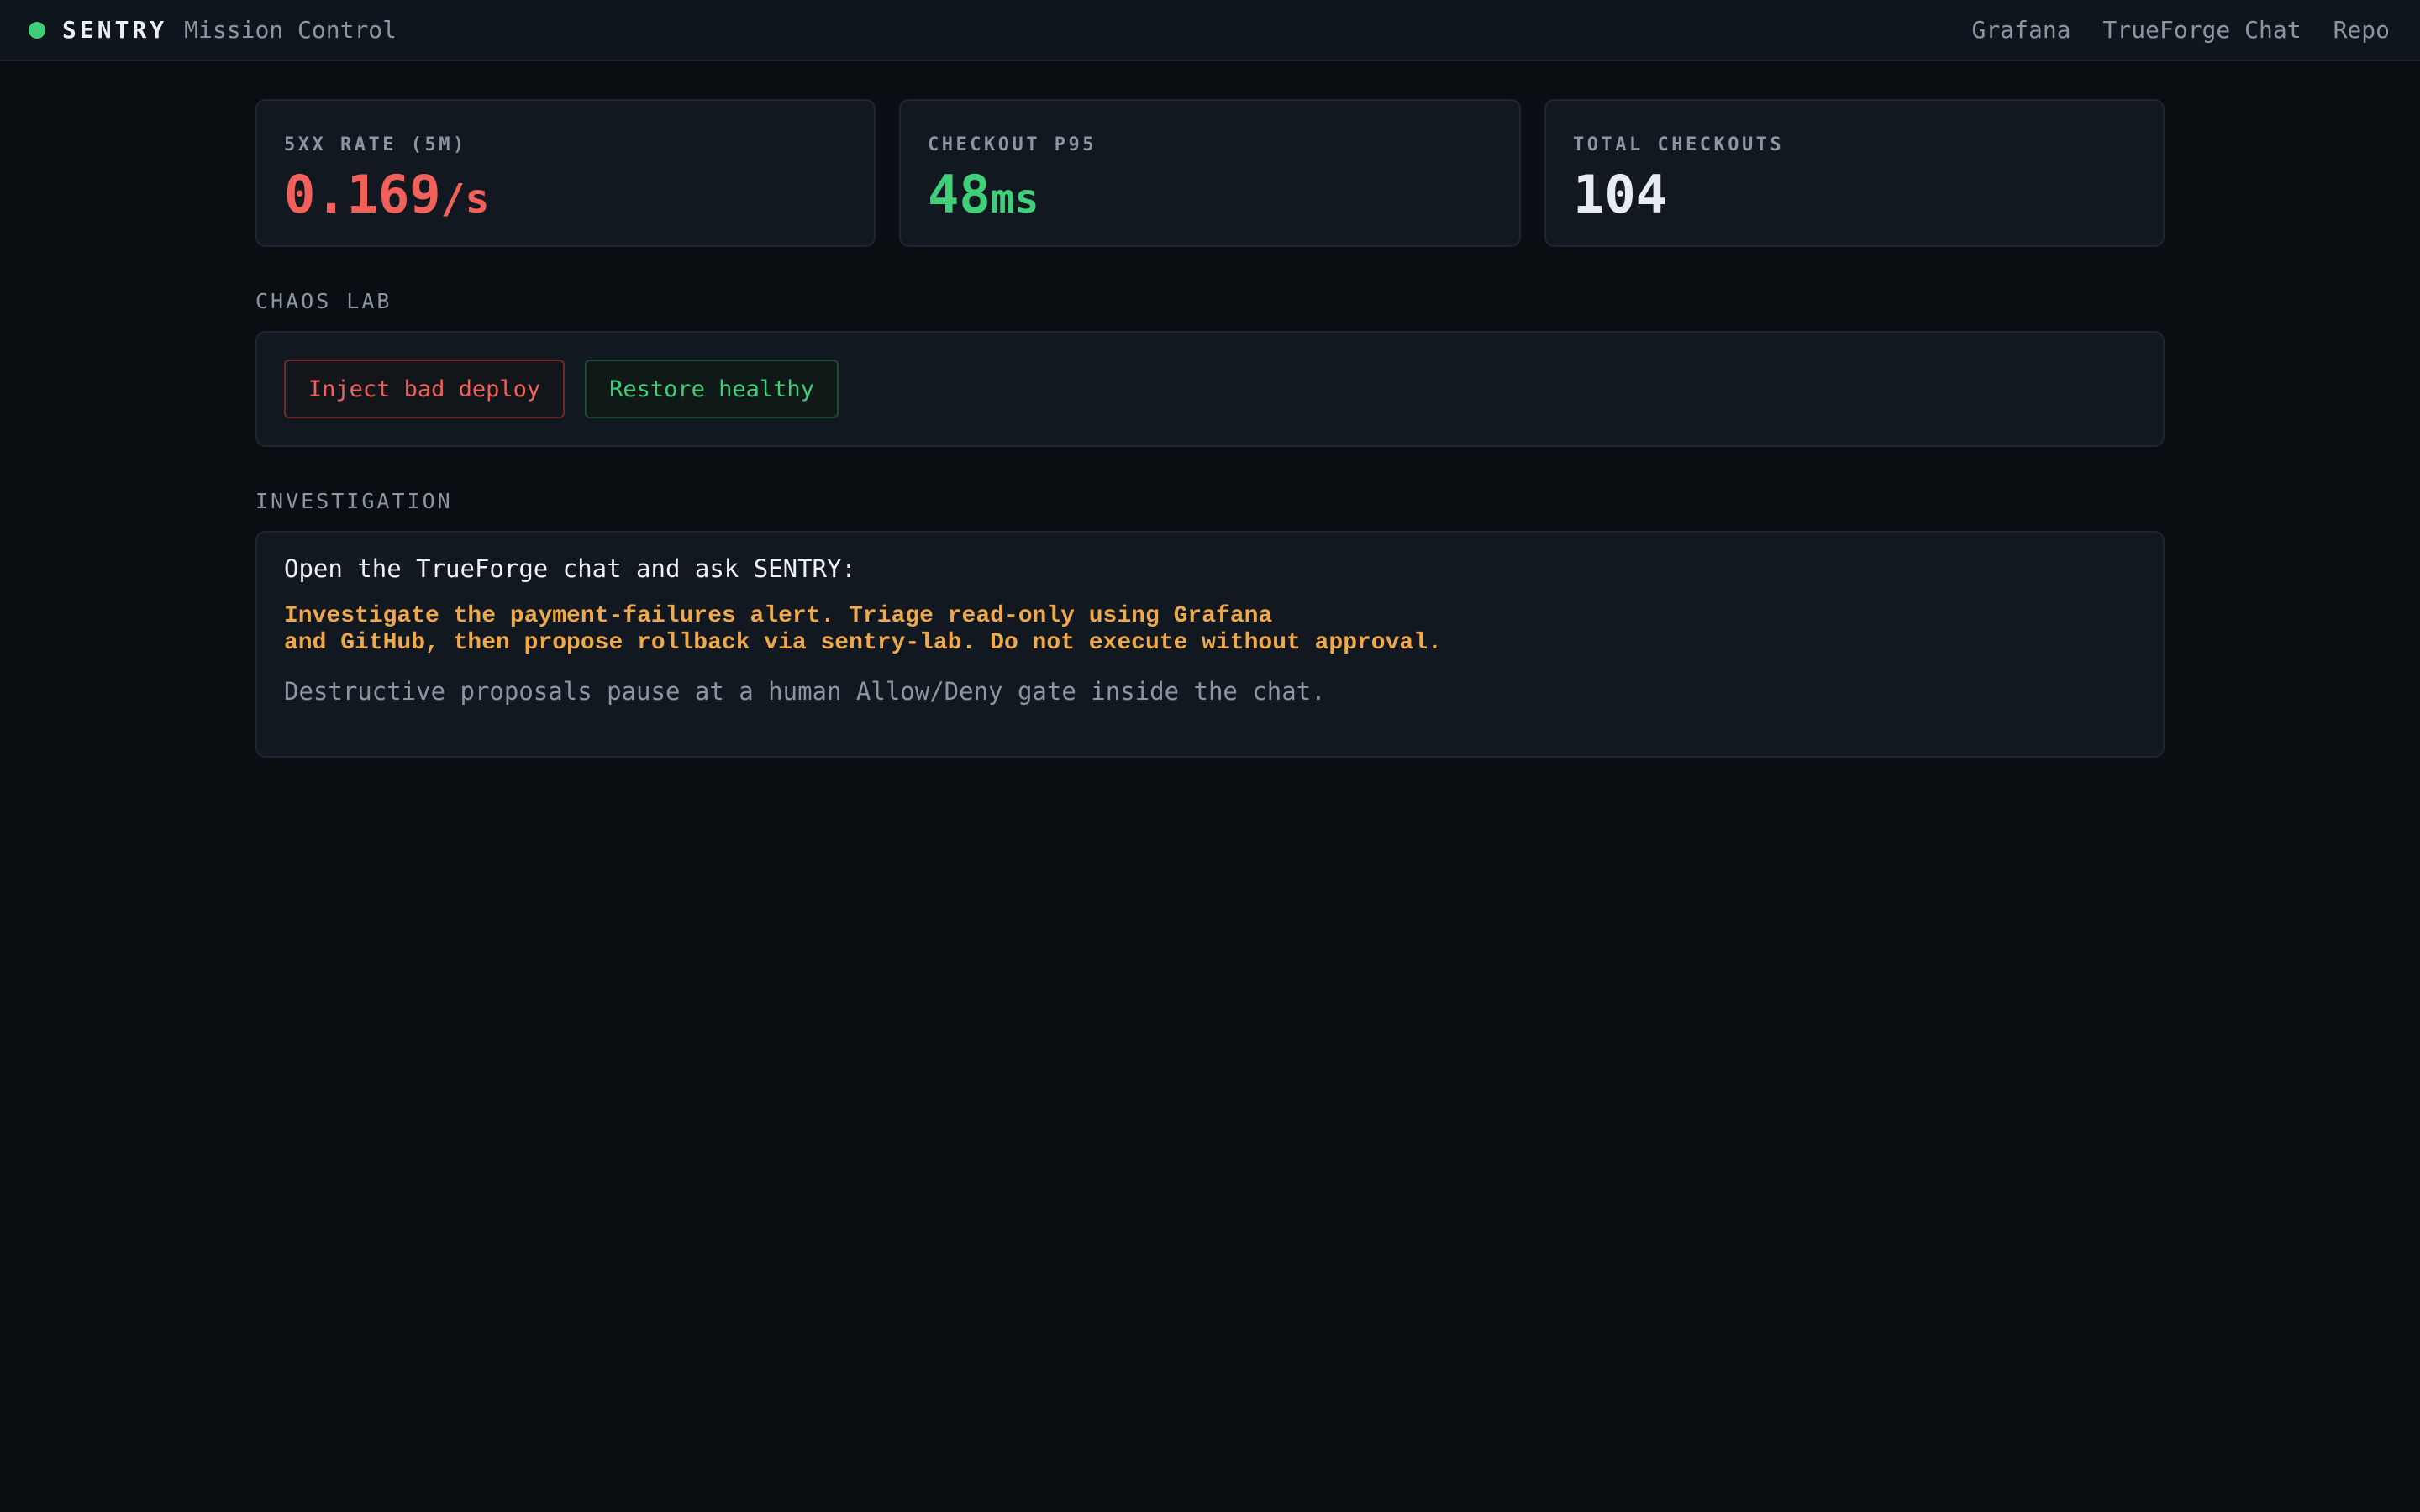 This screenshot has width=2420, height=1512. Describe the element at coordinates (2022, 30) in the screenshot. I see `nav-link-grafana: Grafana` at that location.